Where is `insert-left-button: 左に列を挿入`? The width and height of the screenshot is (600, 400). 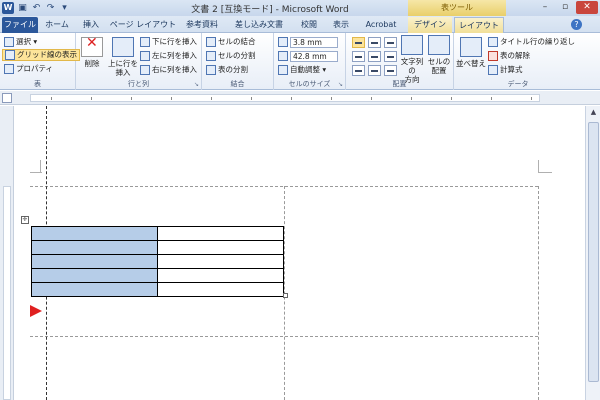 insert-left-button: 左に列を挿入 is located at coordinates (168, 56).